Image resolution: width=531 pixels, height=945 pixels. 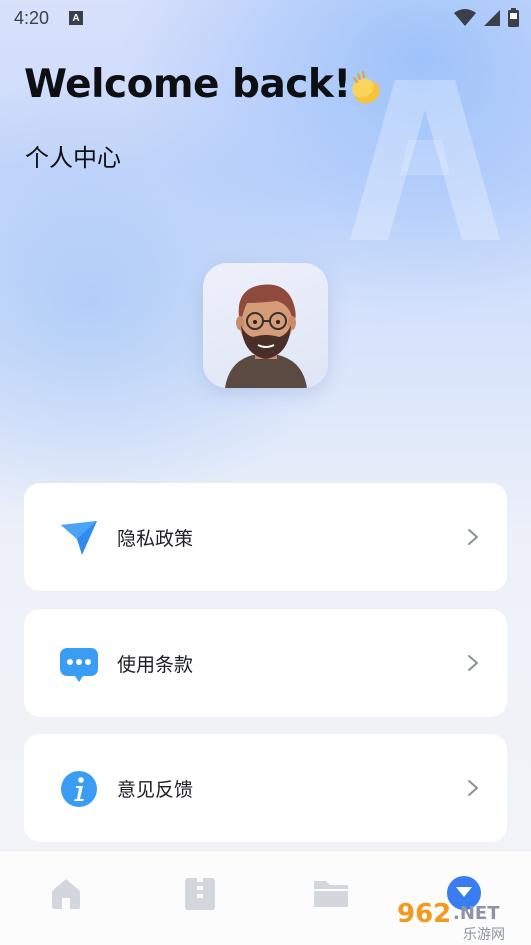 I want to click on nav-folder, so click(x=331, y=893).